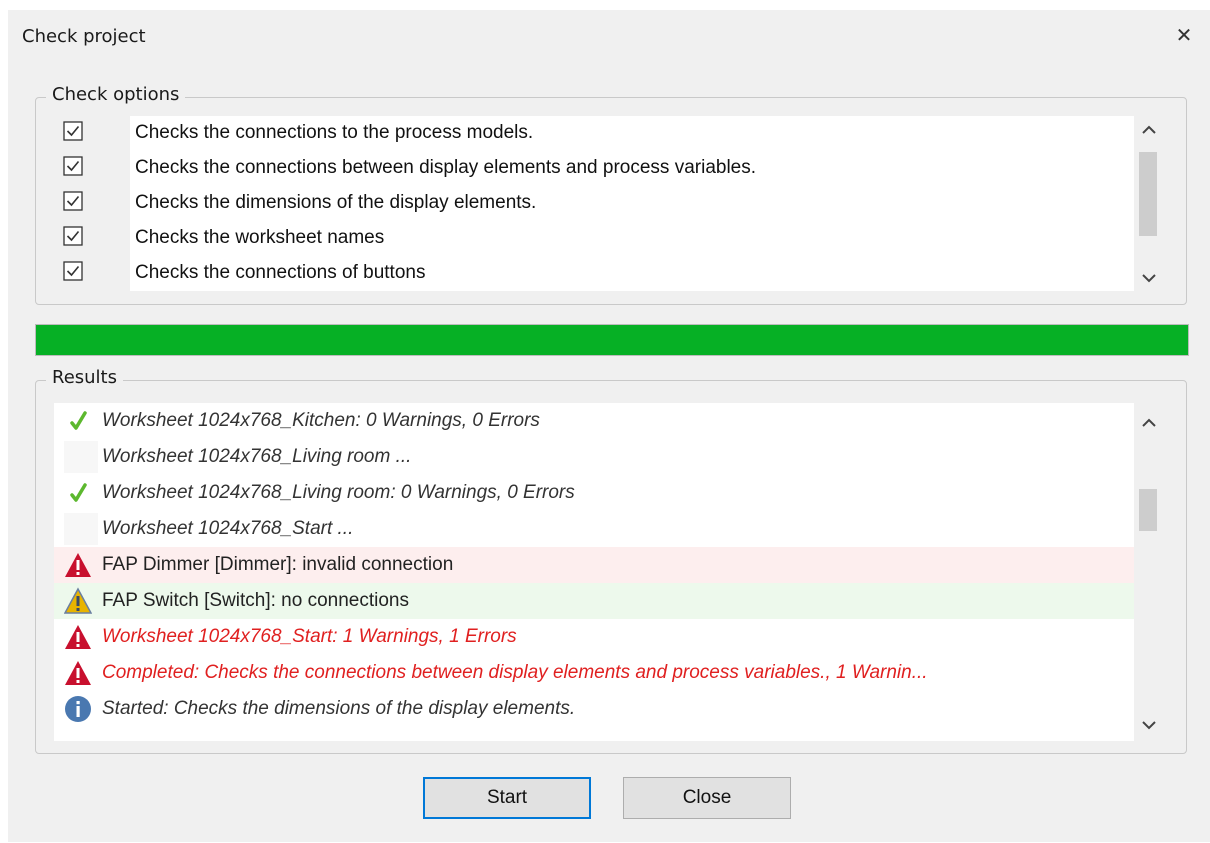  Describe the element at coordinates (255, 600) in the screenshot. I see `result-text: FAP Switch [Switch]: no connections` at that location.